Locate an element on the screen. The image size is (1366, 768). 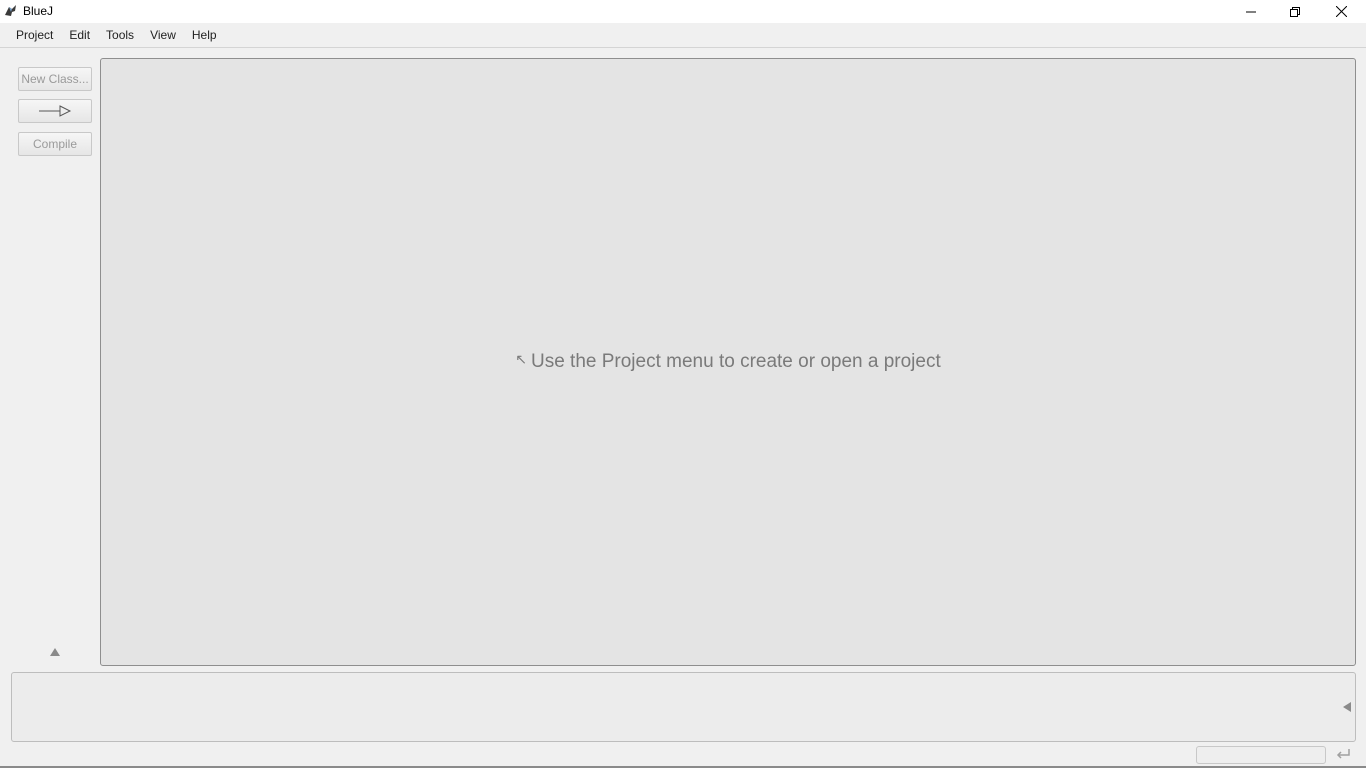
window-title: BlueJ is located at coordinates (38, 11).